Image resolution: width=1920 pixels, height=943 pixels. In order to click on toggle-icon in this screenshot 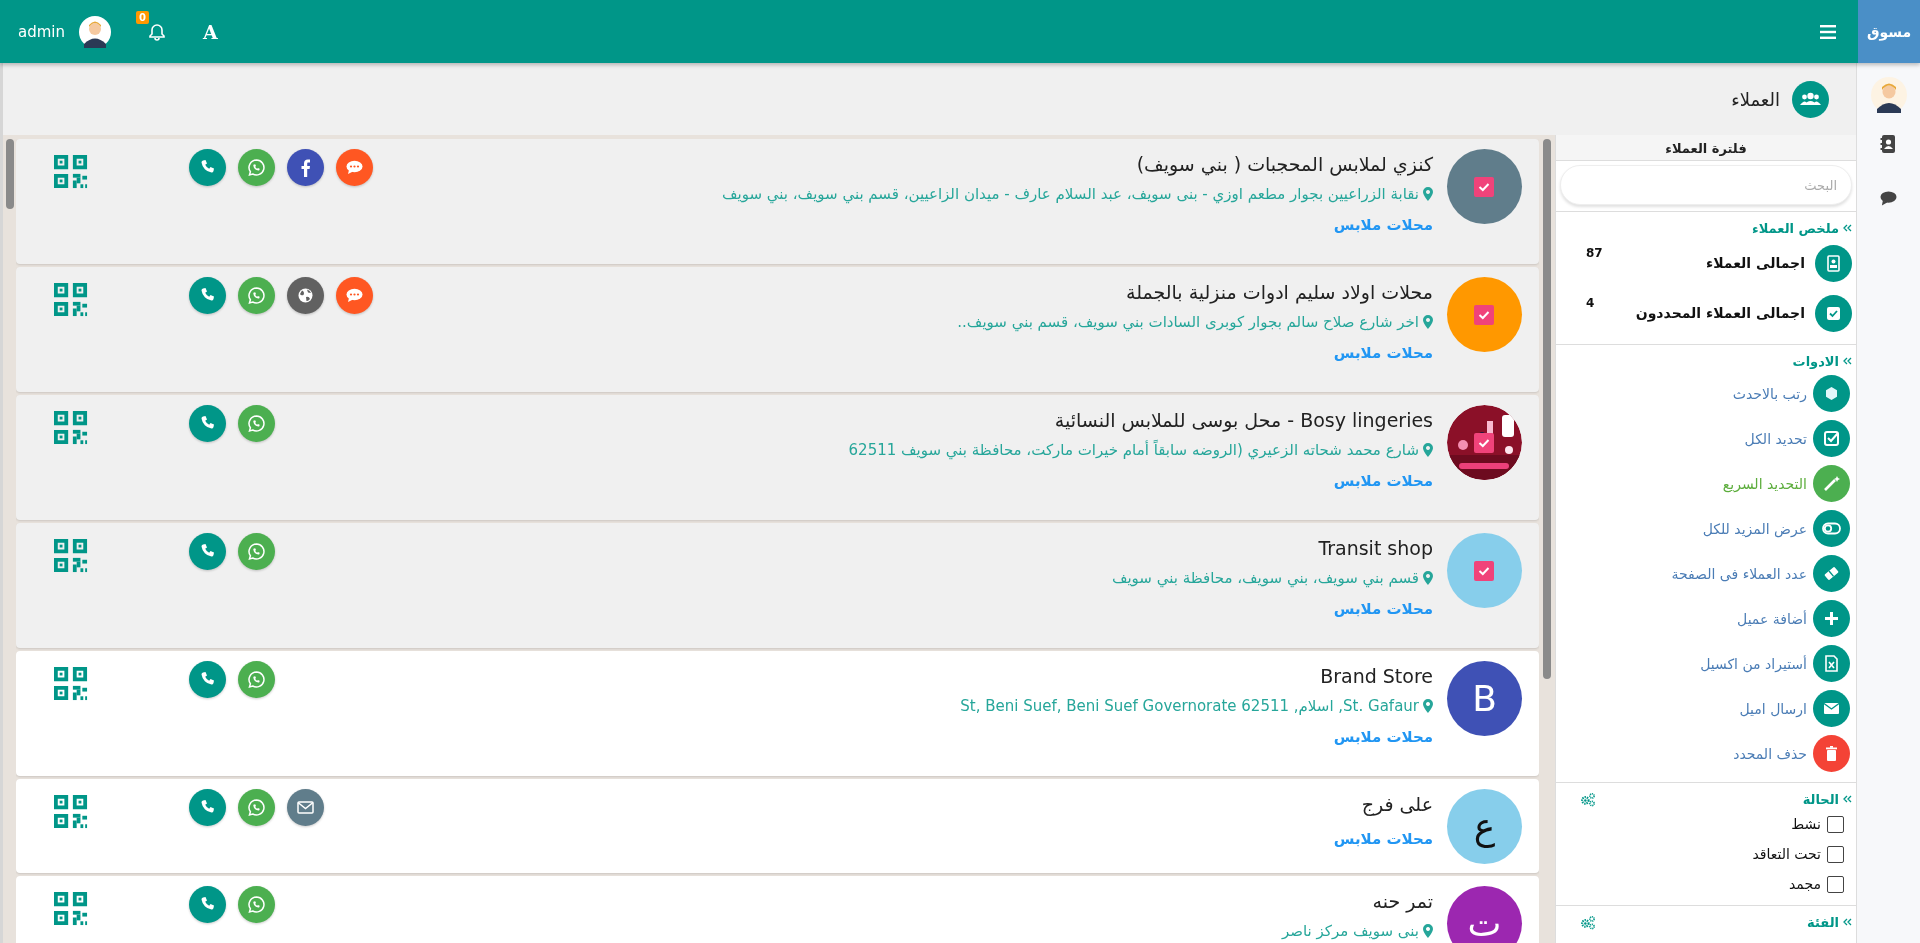, I will do `click(1831, 528)`.